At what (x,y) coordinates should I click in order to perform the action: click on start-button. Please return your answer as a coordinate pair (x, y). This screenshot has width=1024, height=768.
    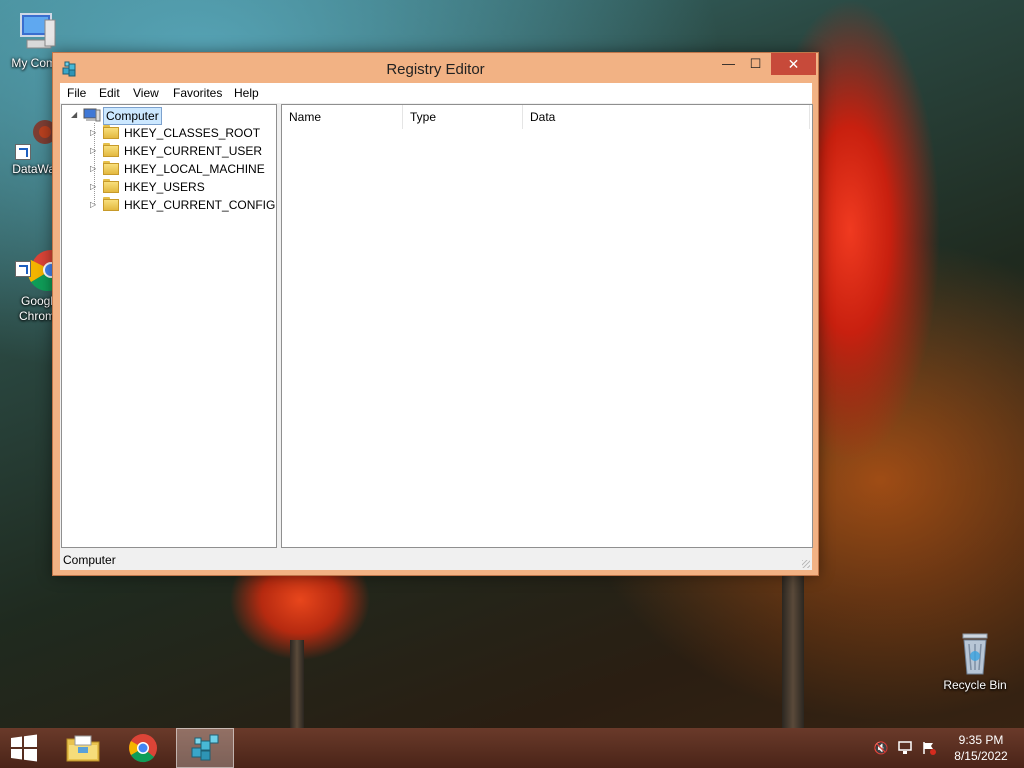
    Looking at the image, I should click on (24, 748).